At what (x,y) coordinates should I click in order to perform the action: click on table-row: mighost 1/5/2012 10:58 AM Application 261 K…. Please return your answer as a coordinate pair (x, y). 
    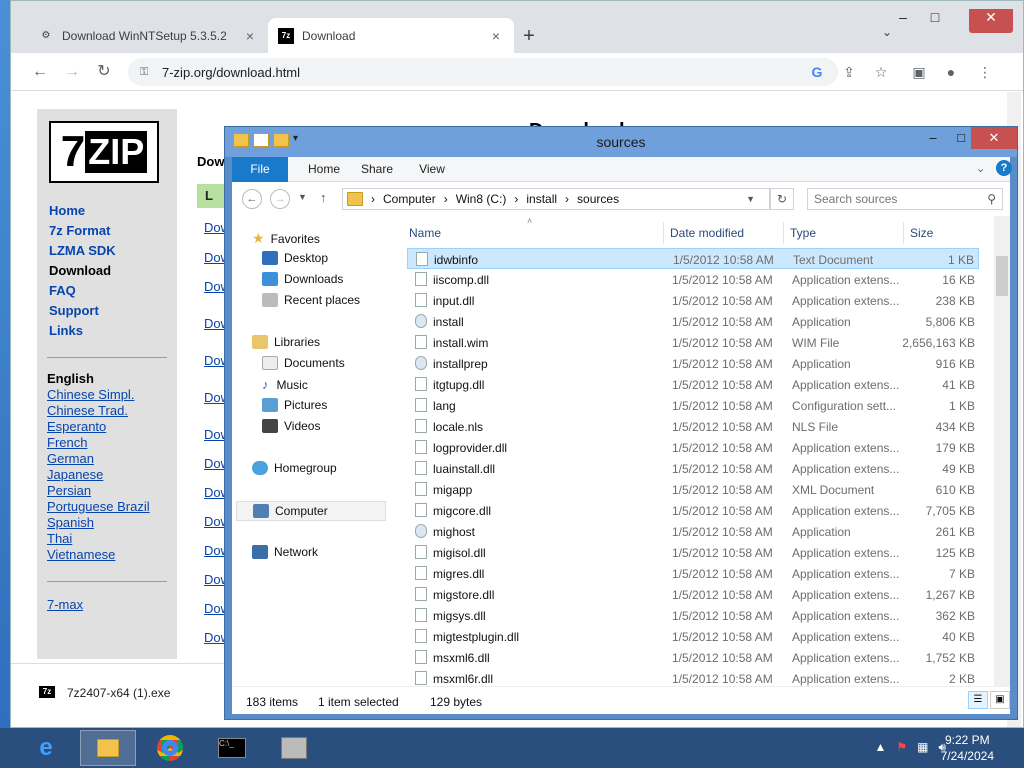
    Looking at the image, I should click on (693, 531).